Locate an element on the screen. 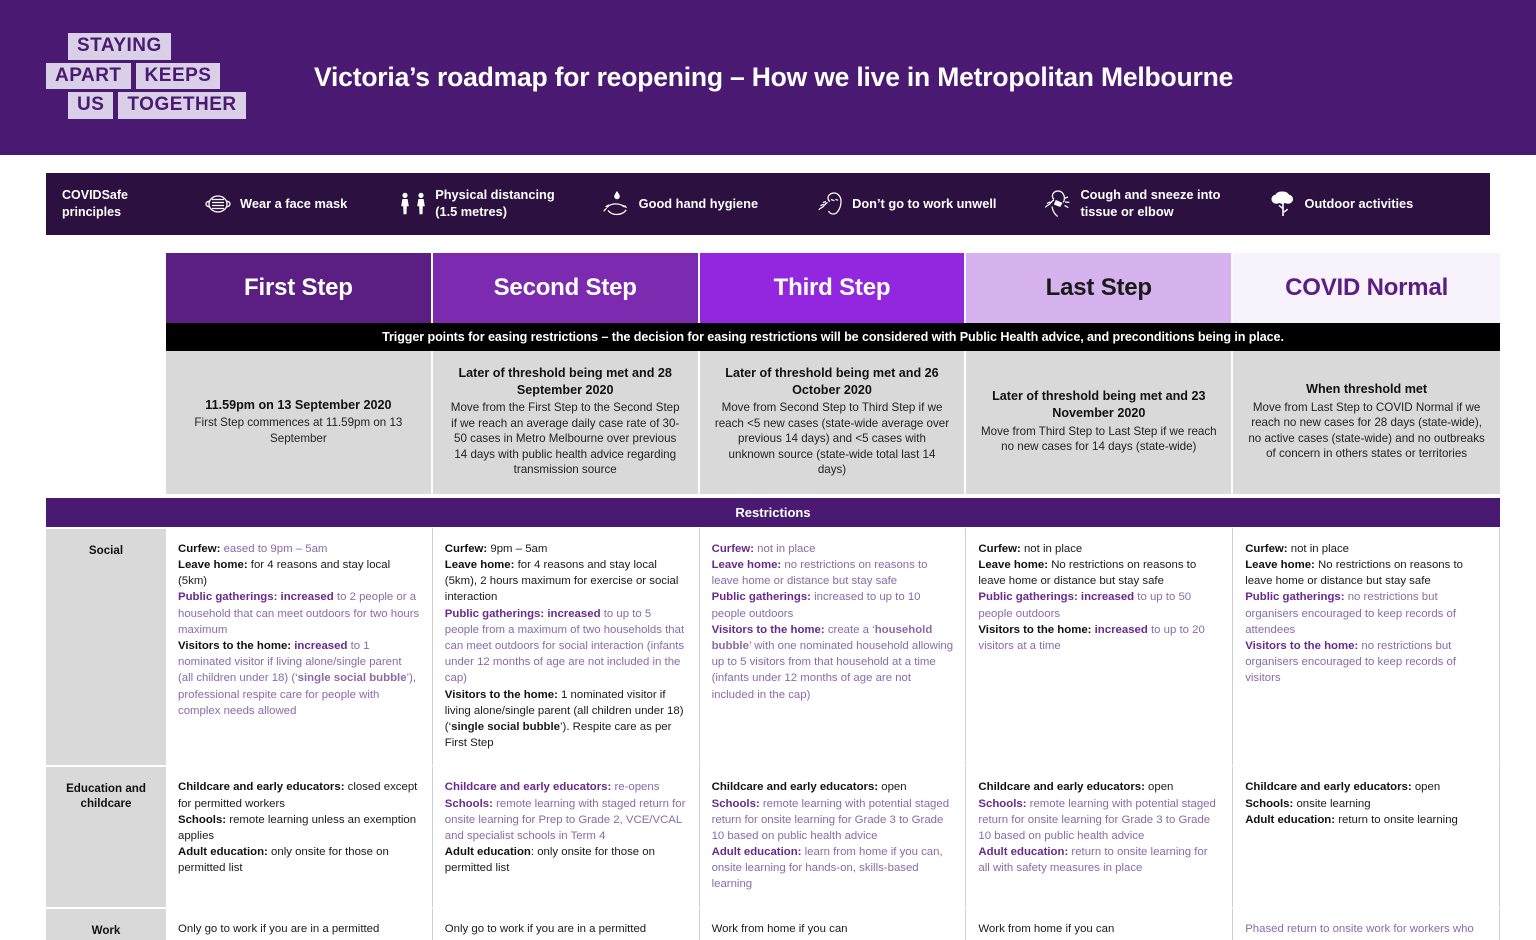 This screenshot has height=940, width=1536. restriction-item: Curfew: eased to 9pm – 5am is located at coordinates (299, 549).